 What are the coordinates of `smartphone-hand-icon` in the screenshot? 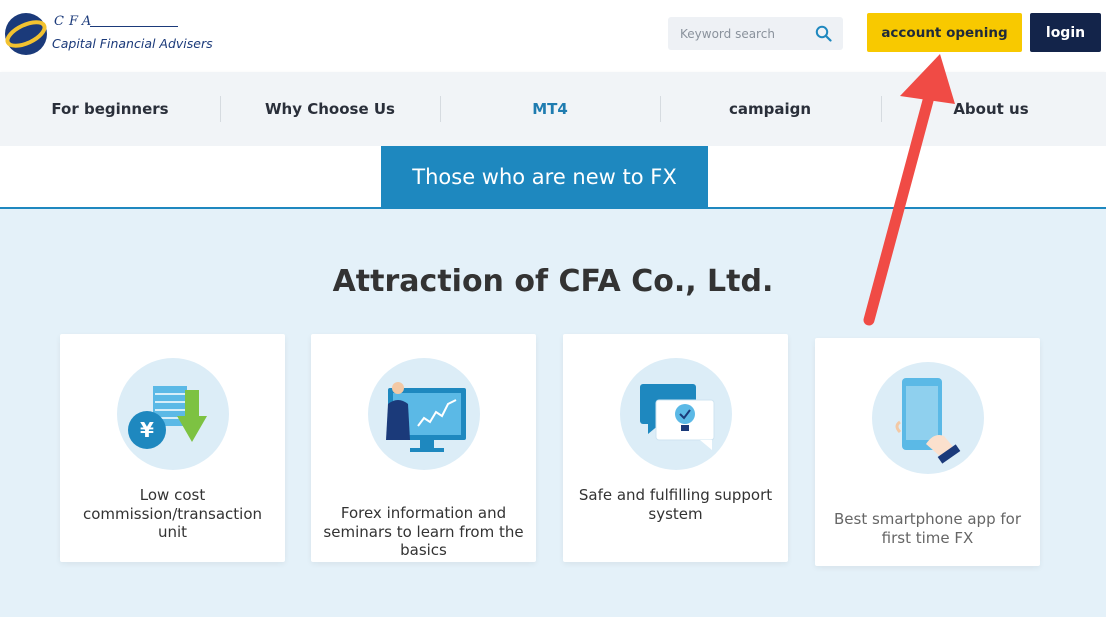 It's located at (927, 418).